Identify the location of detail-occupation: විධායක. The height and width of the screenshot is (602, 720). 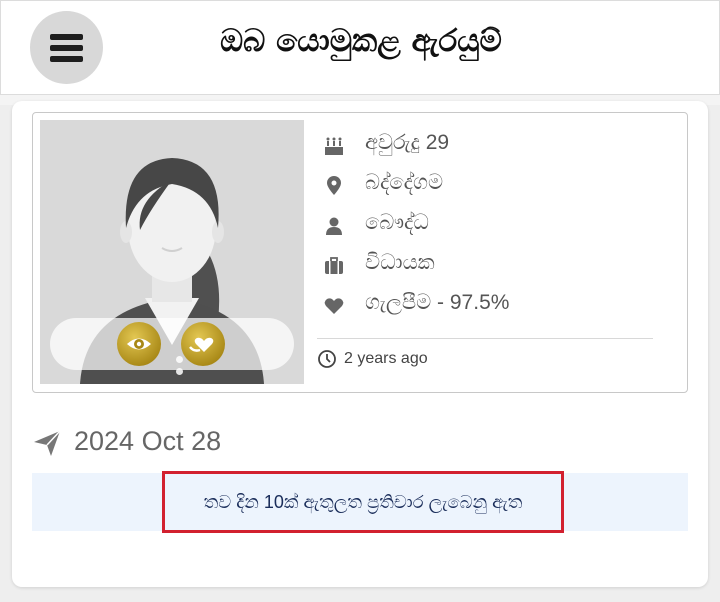
(495, 271).